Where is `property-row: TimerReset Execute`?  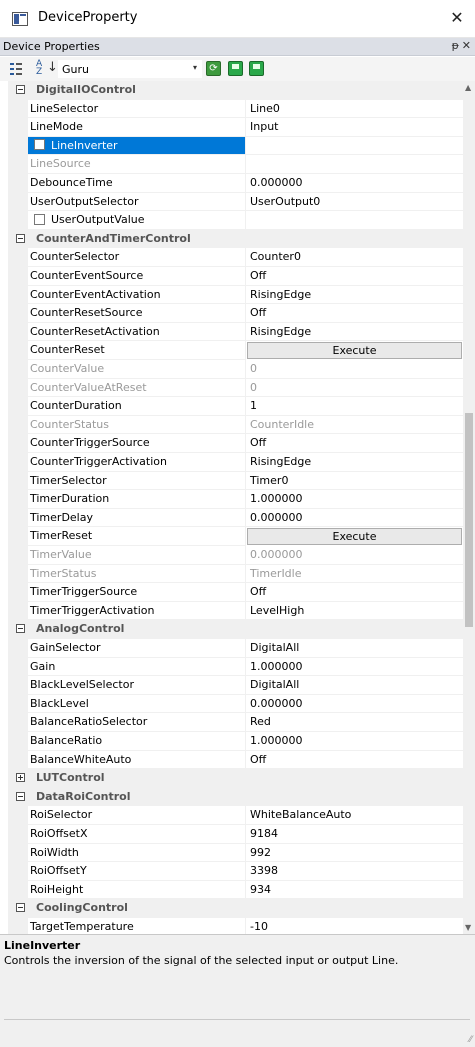
property-row: TimerReset Execute is located at coordinates (235, 536).